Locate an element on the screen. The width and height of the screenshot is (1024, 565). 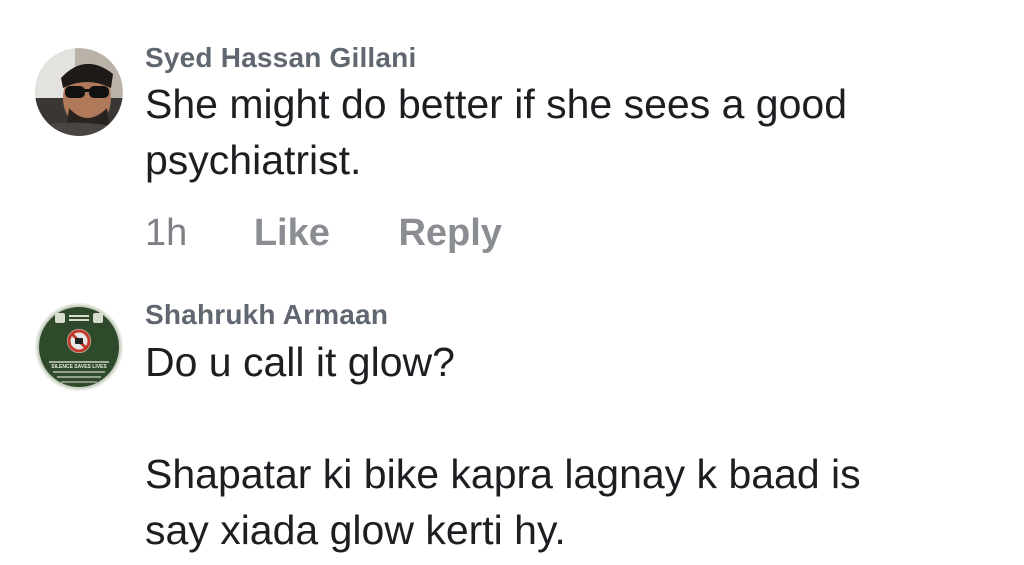
avatar-caption: SILENCE SAVES LIVES is located at coordinates (79, 367).